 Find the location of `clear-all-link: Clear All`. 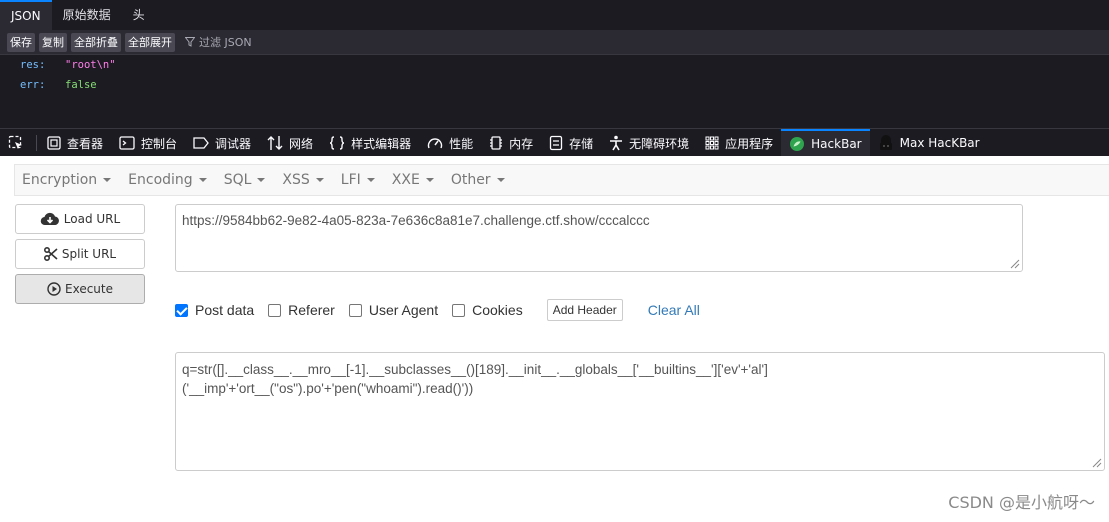

clear-all-link: Clear All is located at coordinates (674, 310).